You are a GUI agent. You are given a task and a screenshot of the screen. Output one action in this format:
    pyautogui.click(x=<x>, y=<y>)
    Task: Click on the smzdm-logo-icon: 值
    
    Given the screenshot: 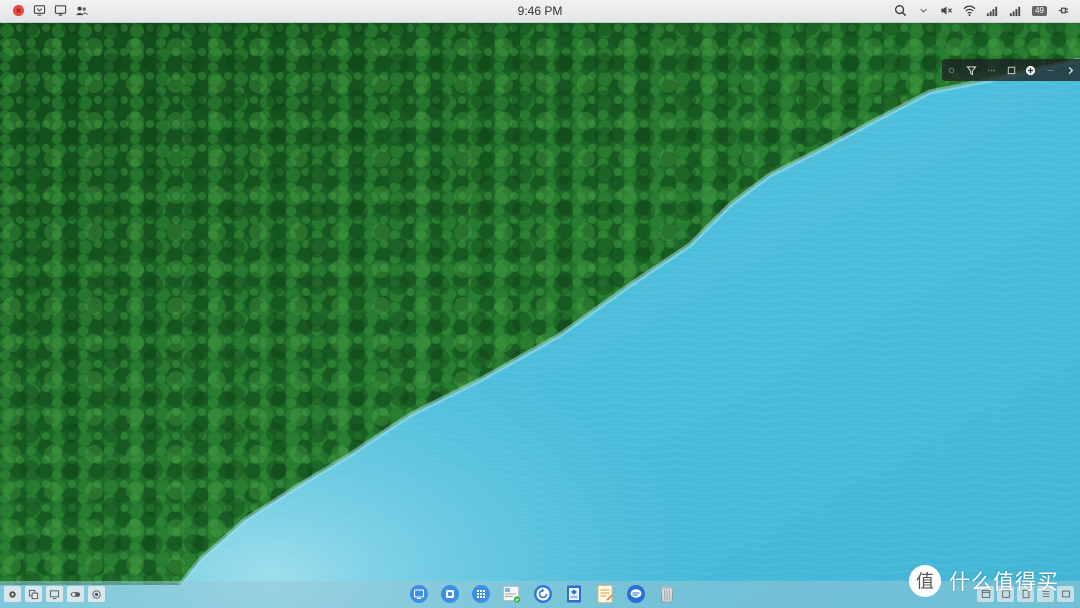 What is the action you would take?
    pyautogui.click(x=925, y=581)
    